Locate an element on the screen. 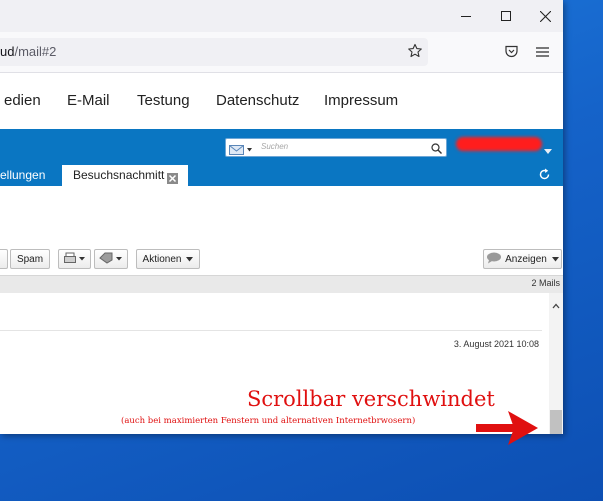 The height and width of the screenshot is (501, 603). nav-item-medien: edien is located at coordinates (22, 100).